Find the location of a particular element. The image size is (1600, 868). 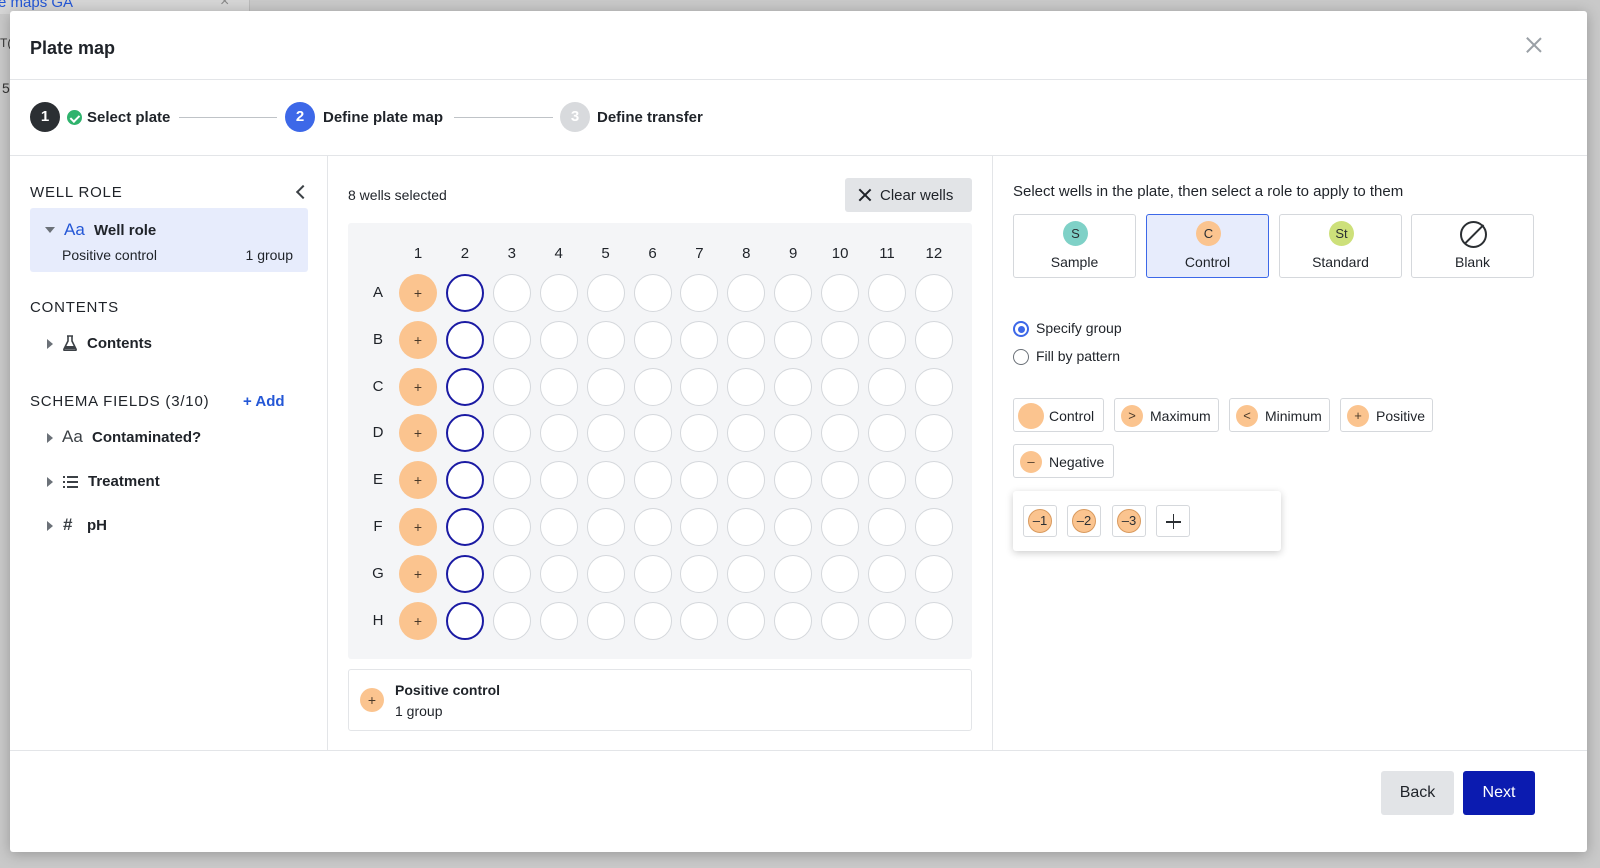

role-button-sample: S Sample is located at coordinates (1074, 246).